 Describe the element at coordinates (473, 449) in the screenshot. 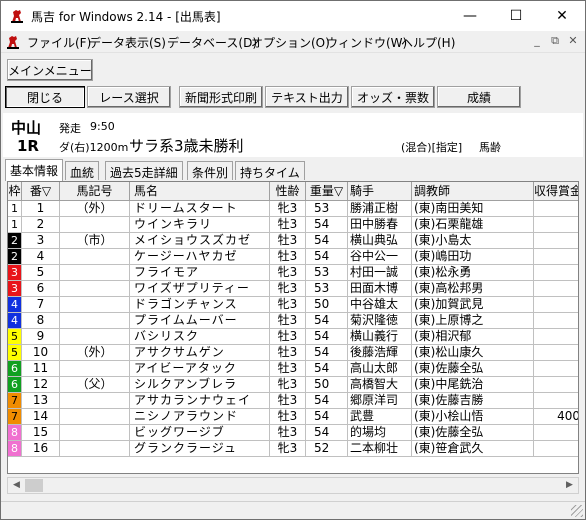

I see `trainer-cell: (東)笹倉武久` at that location.